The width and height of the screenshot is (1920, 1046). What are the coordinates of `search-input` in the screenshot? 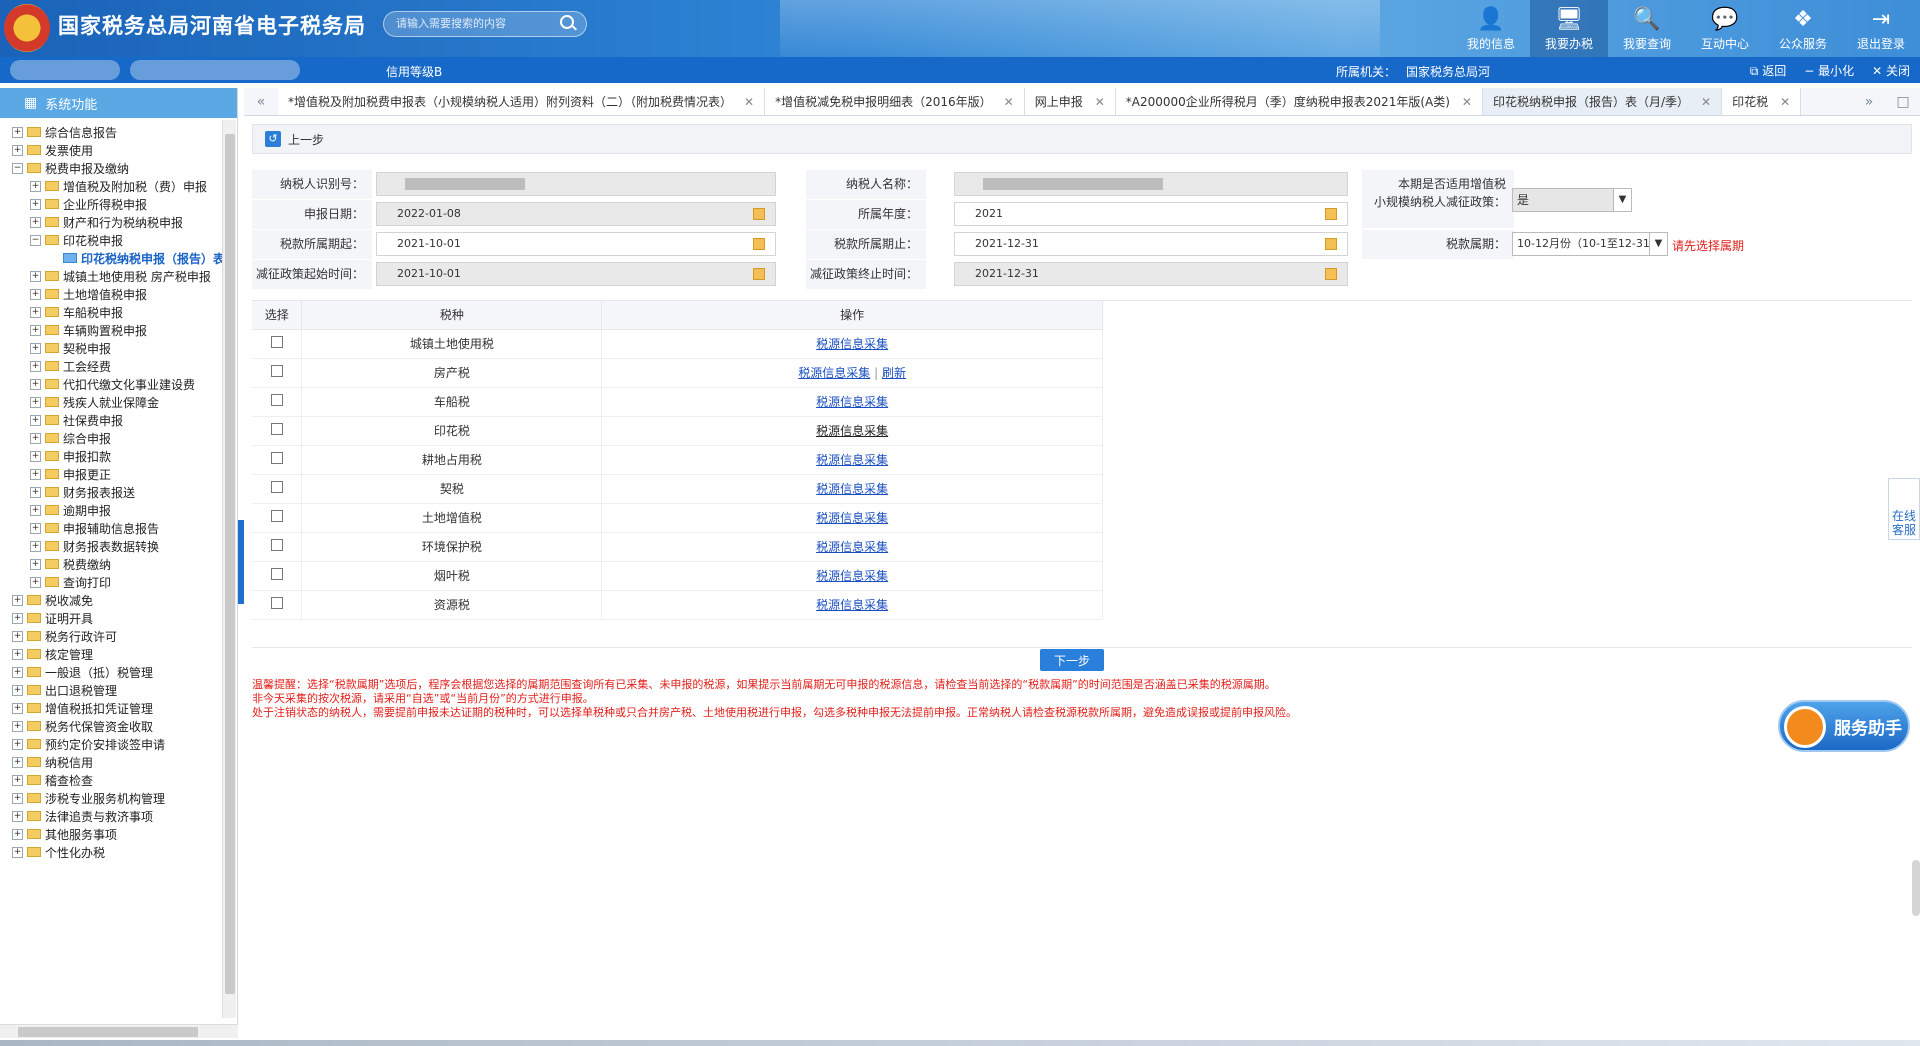 It's located at (485, 24).